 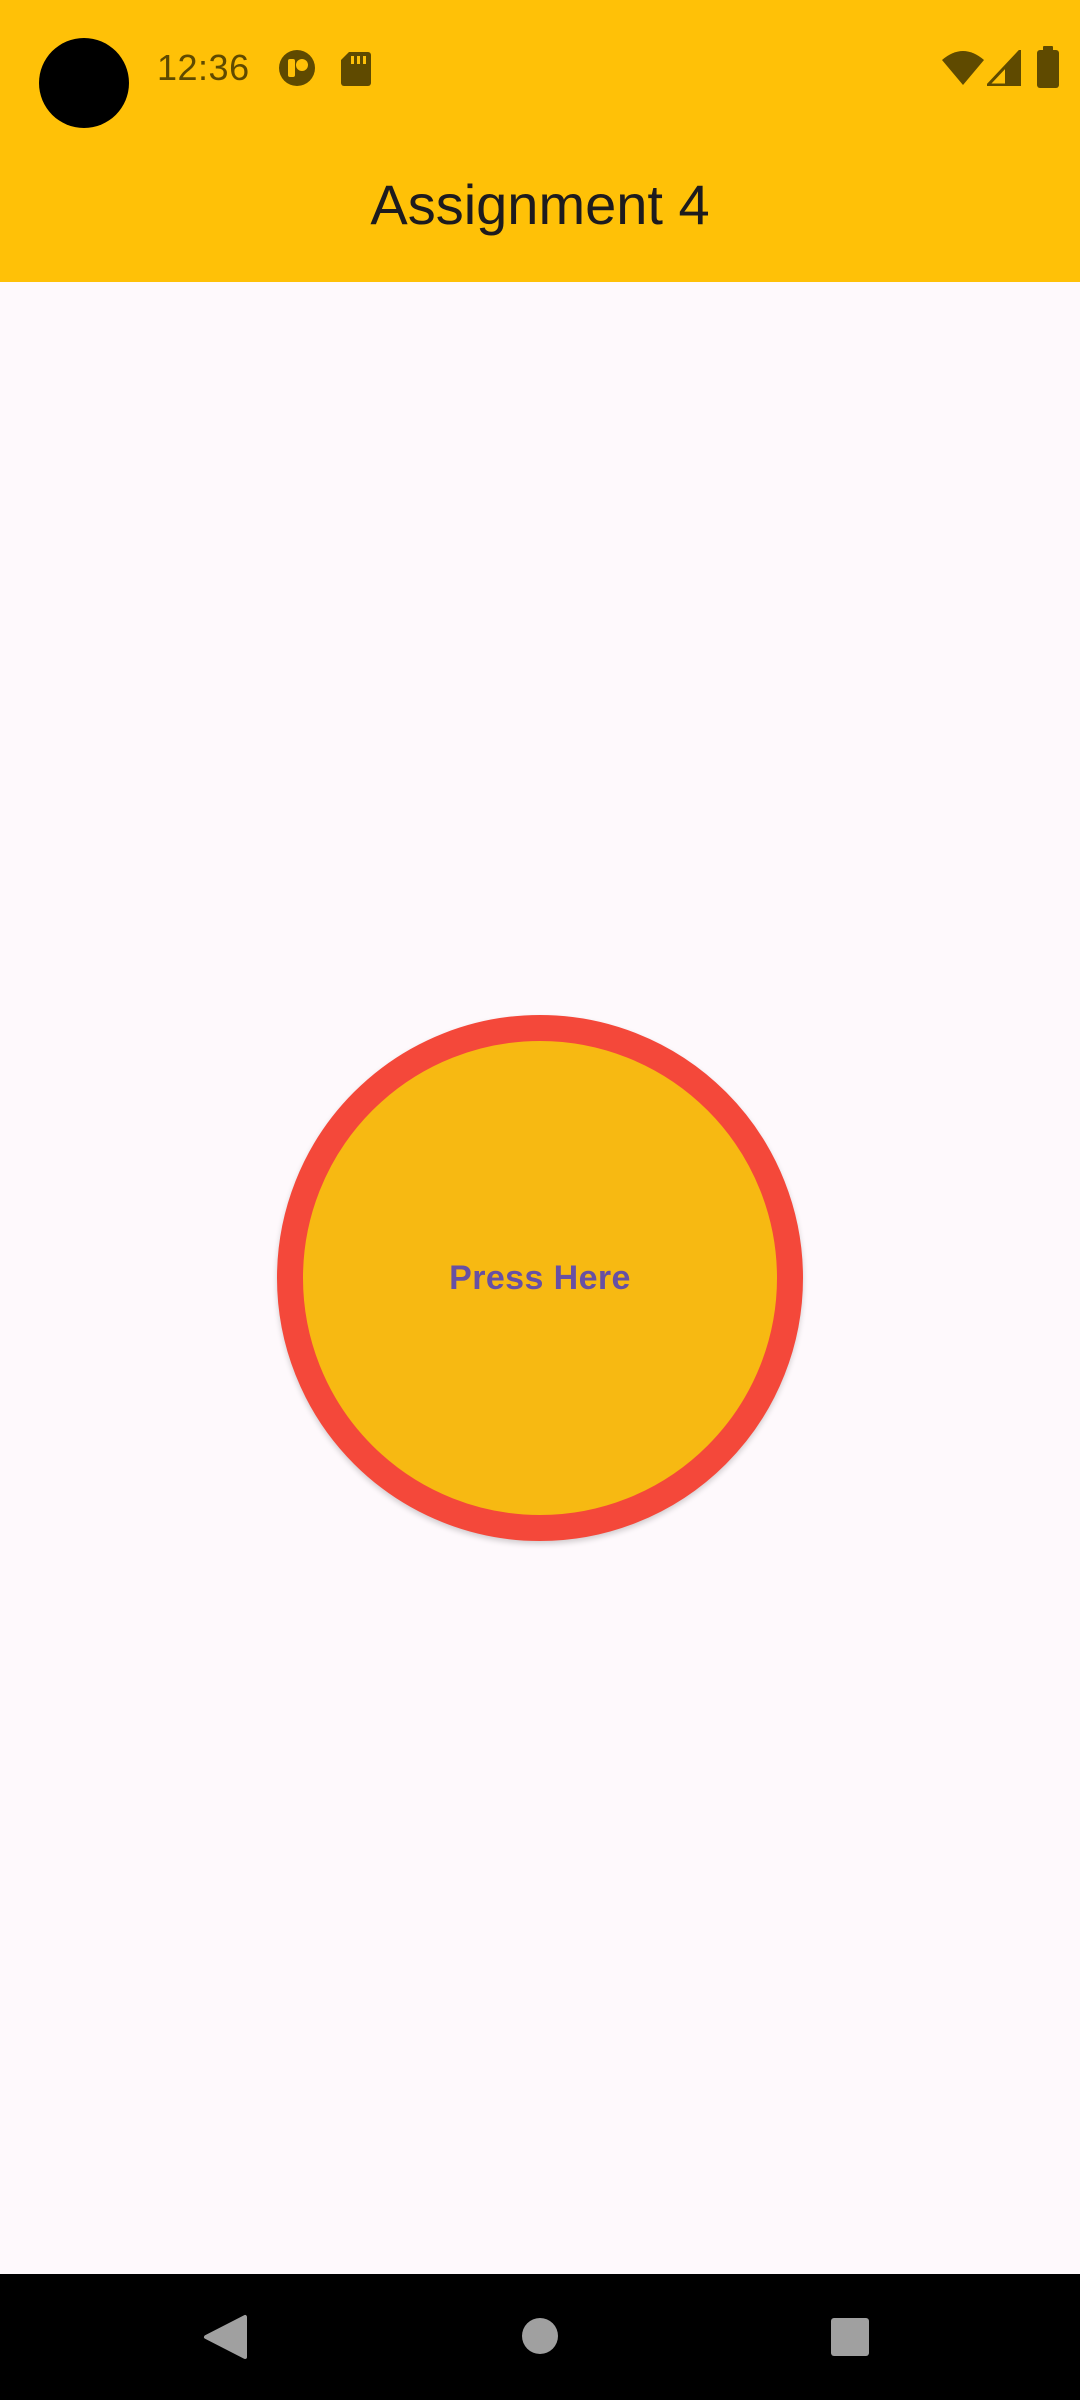 What do you see at coordinates (225, 2337) in the screenshot?
I see `back-icon` at bounding box center [225, 2337].